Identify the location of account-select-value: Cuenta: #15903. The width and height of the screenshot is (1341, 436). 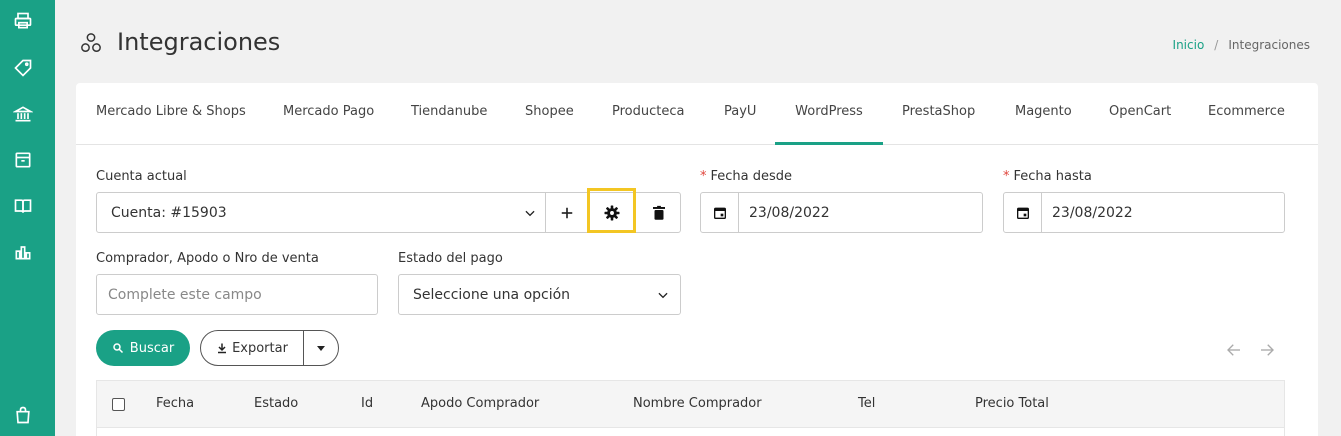
(169, 212).